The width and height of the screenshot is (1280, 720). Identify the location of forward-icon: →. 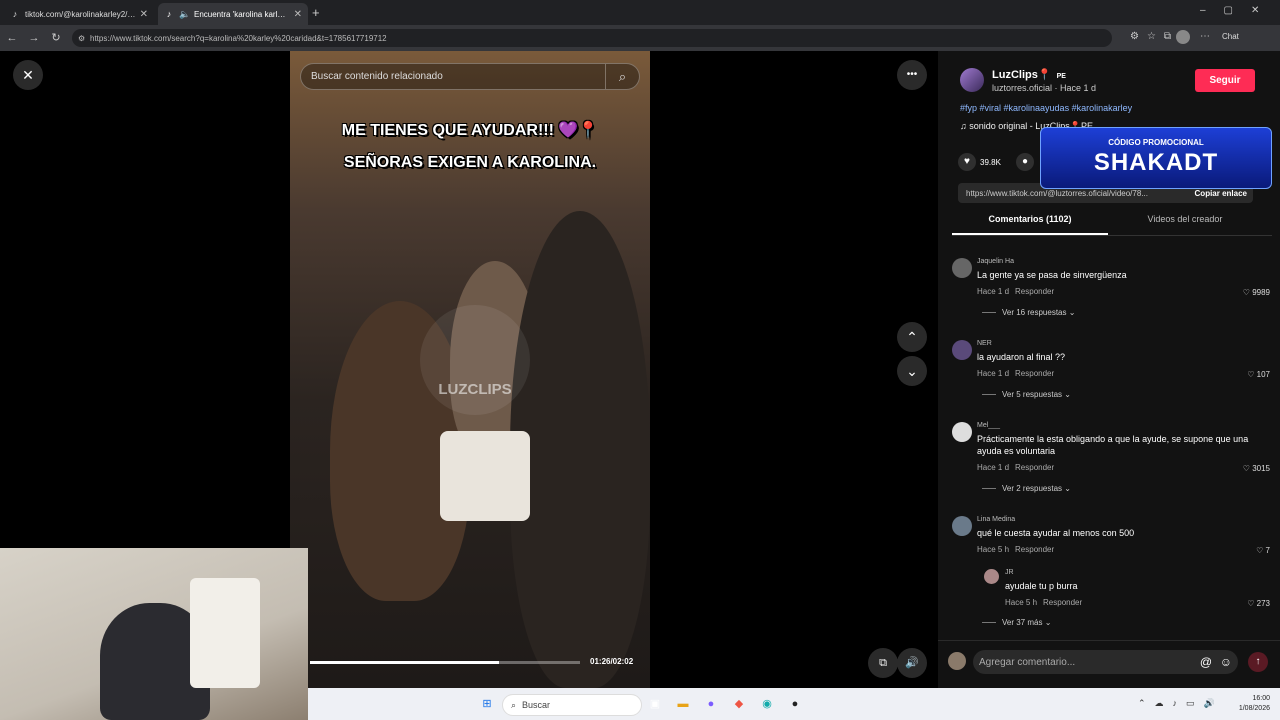
(34, 38).